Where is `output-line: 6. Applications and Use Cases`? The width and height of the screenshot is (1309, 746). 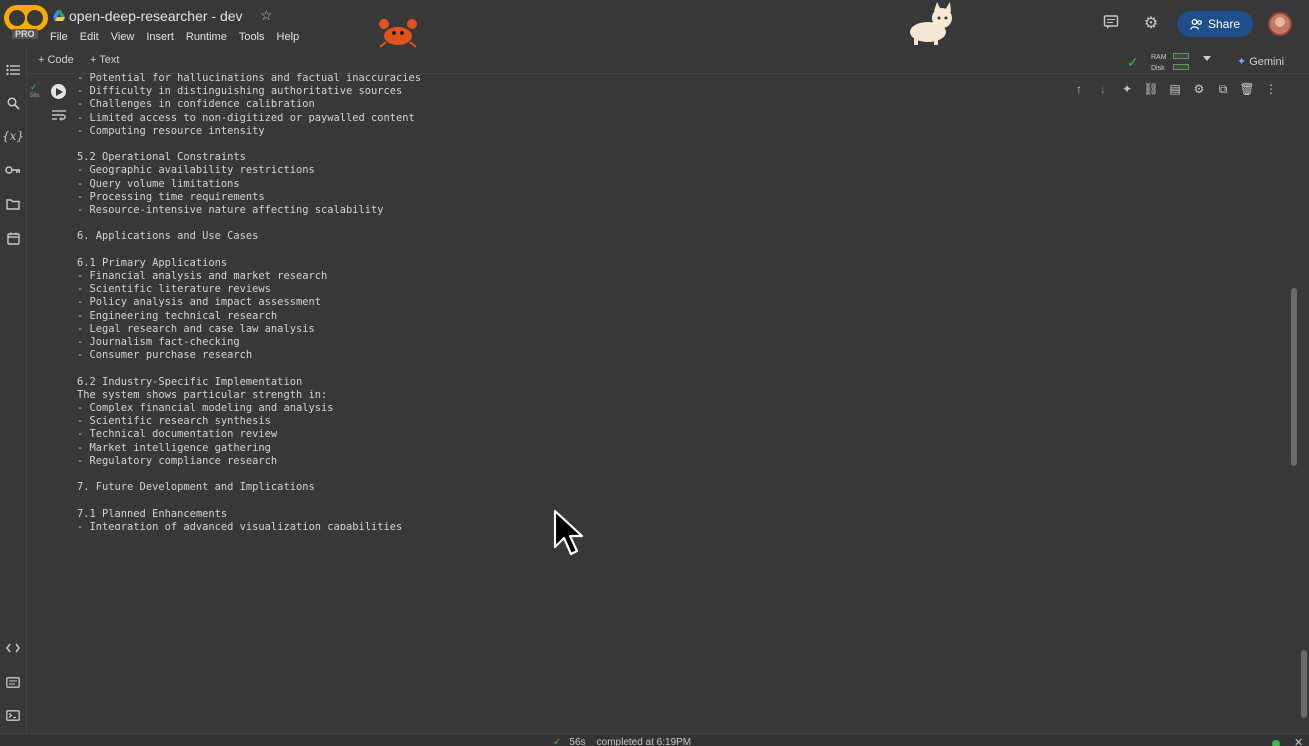
output-line: 6. Applications and Use Cases is located at coordinates (168, 236).